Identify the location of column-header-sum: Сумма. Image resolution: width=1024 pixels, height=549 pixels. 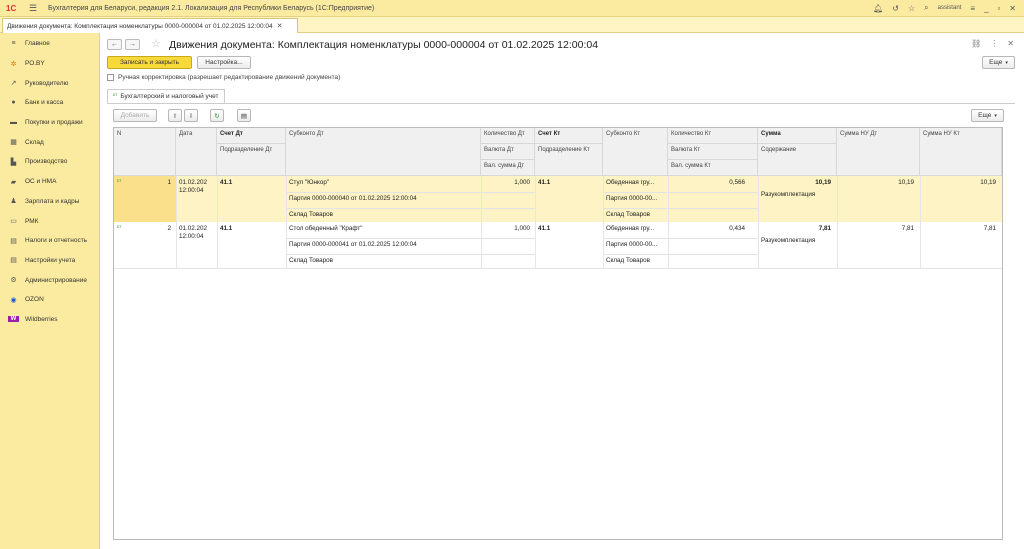
(797, 136).